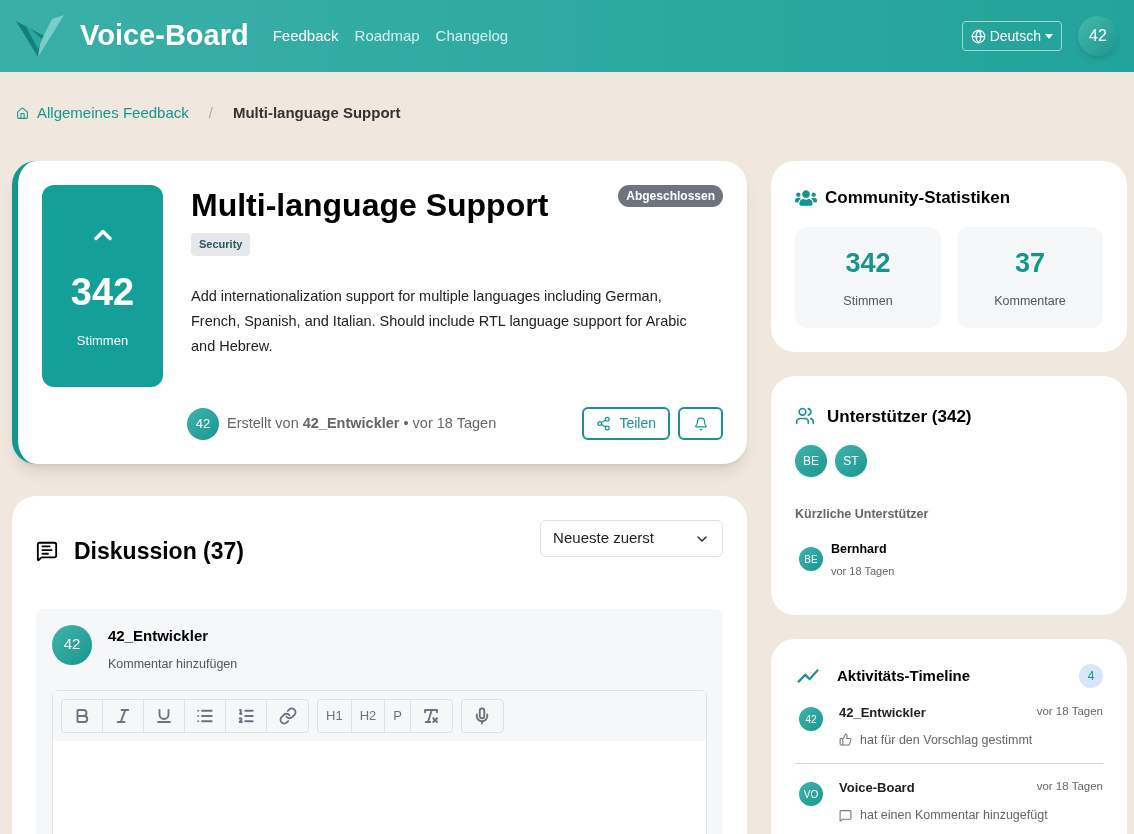  I want to click on people-icon, so click(805, 416).